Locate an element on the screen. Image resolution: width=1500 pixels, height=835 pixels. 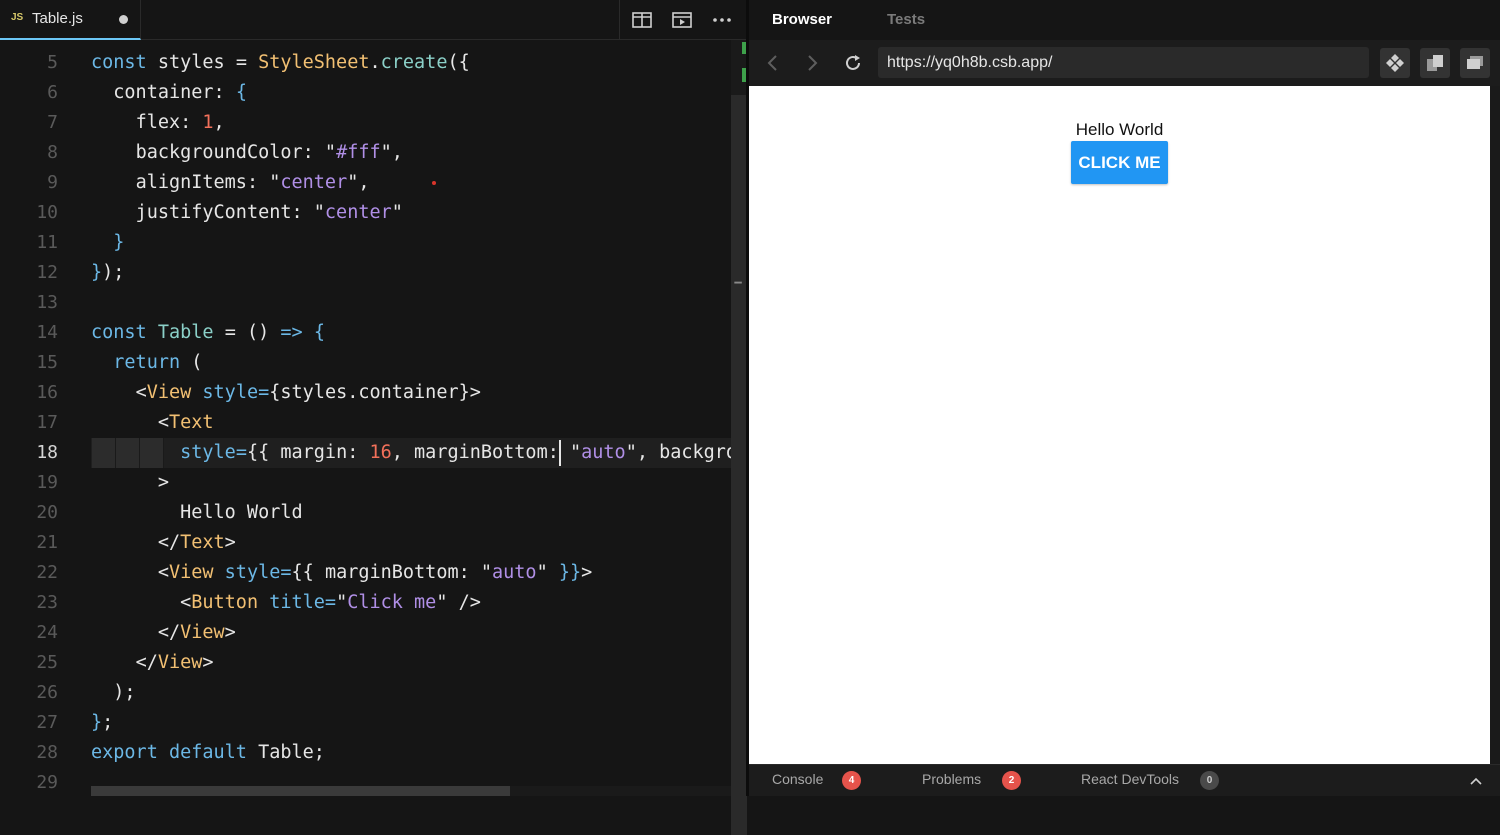
editor-horizontal-scrollbar is located at coordinates (411, 791).